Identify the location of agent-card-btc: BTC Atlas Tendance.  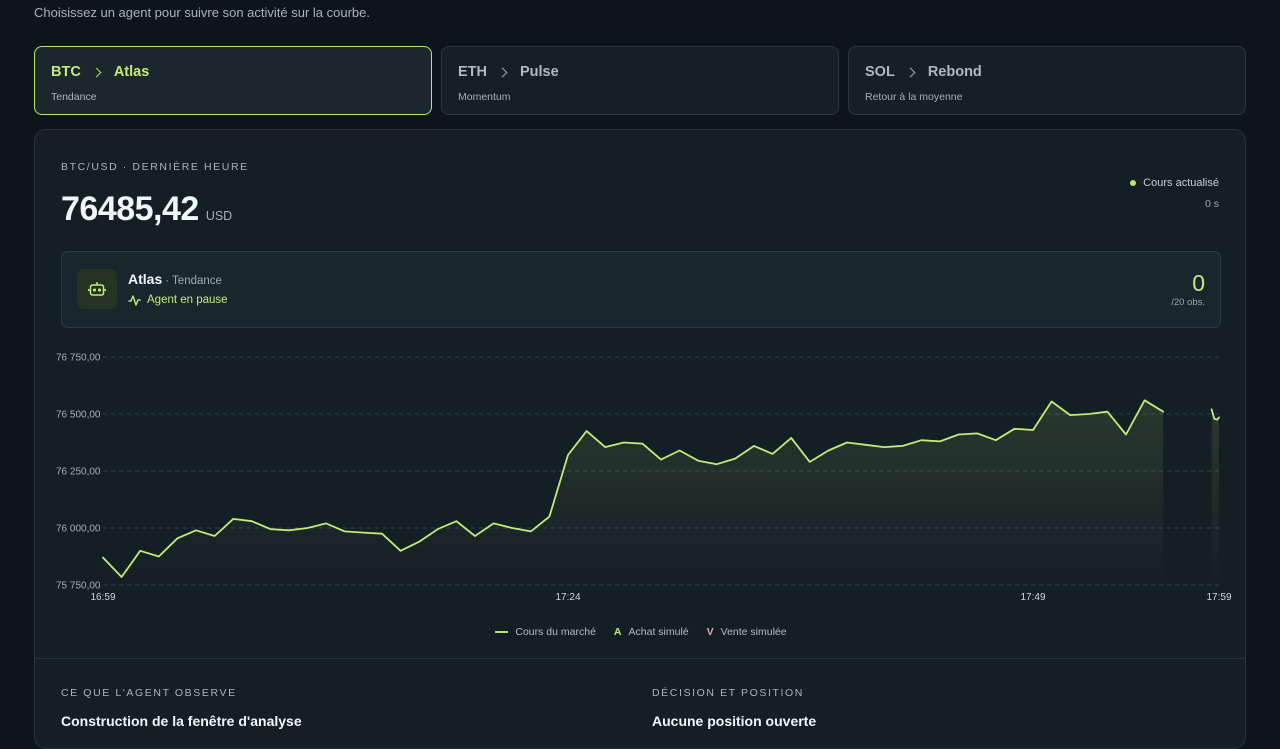
(233, 80).